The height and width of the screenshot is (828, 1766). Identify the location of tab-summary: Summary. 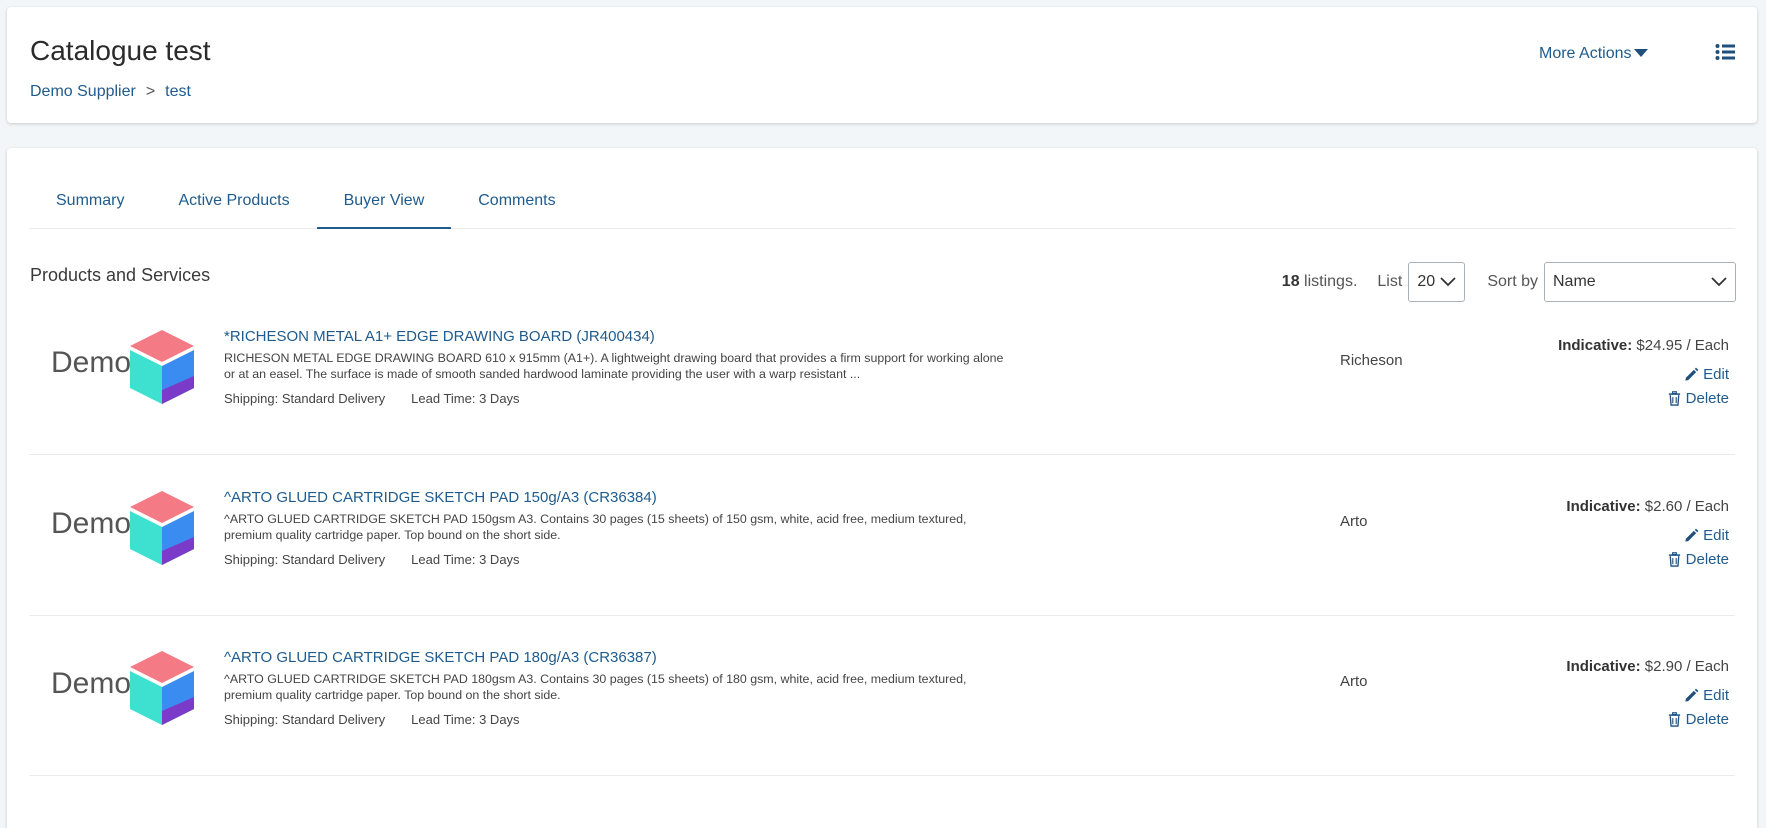
(90, 208).